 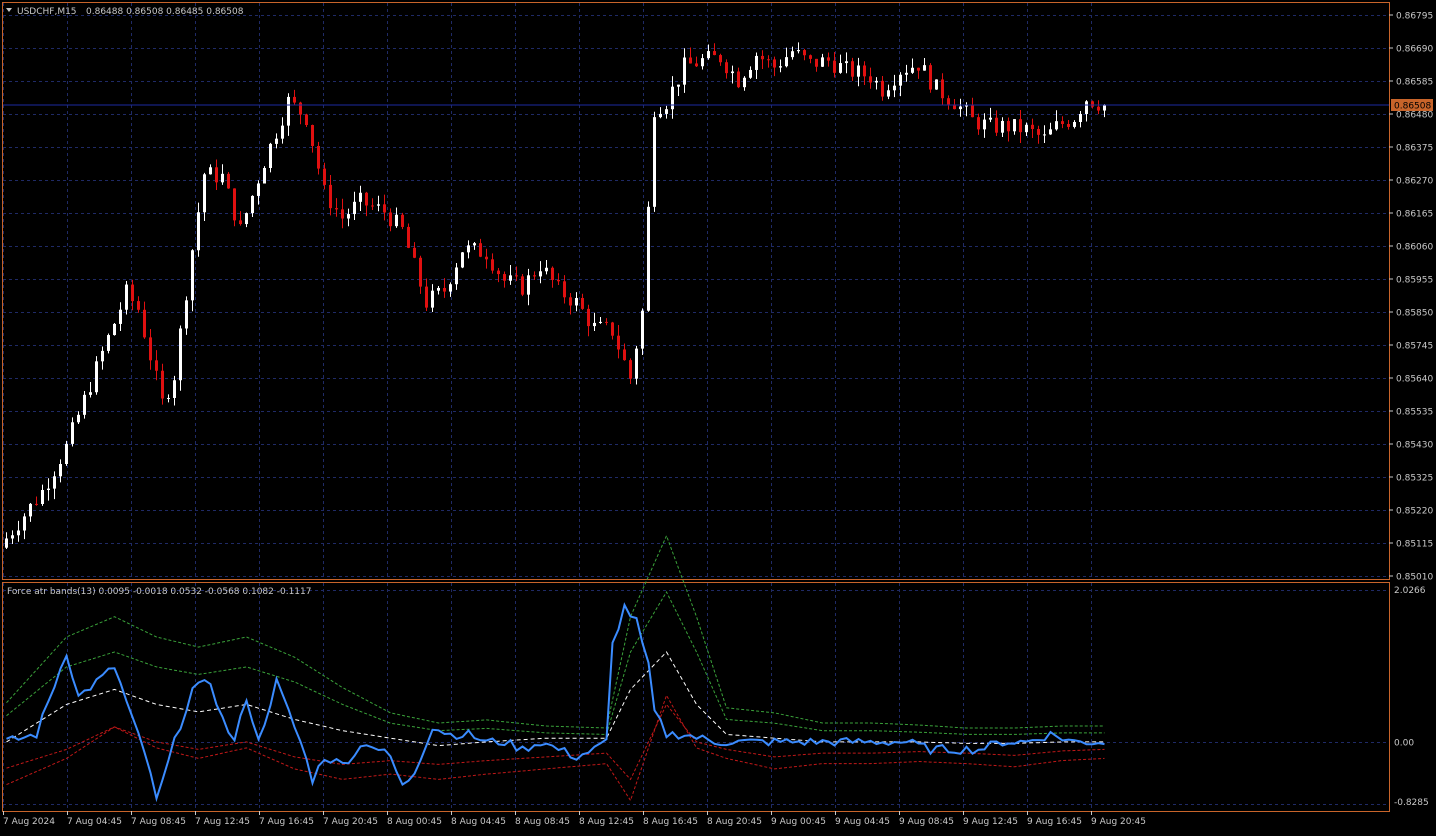 I want to click on current-price-tag: 0.86508, so click(x=1412, y=105).